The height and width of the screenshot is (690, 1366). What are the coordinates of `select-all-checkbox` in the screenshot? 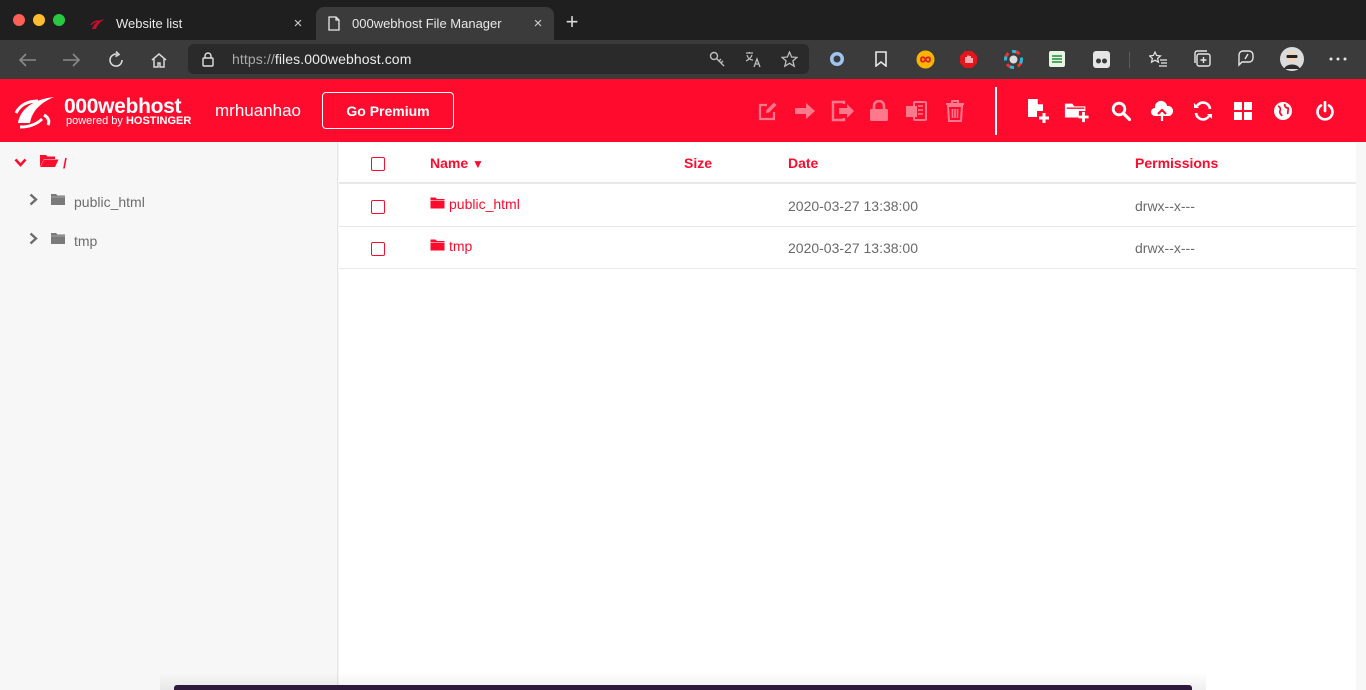 It's located at (378, 164).